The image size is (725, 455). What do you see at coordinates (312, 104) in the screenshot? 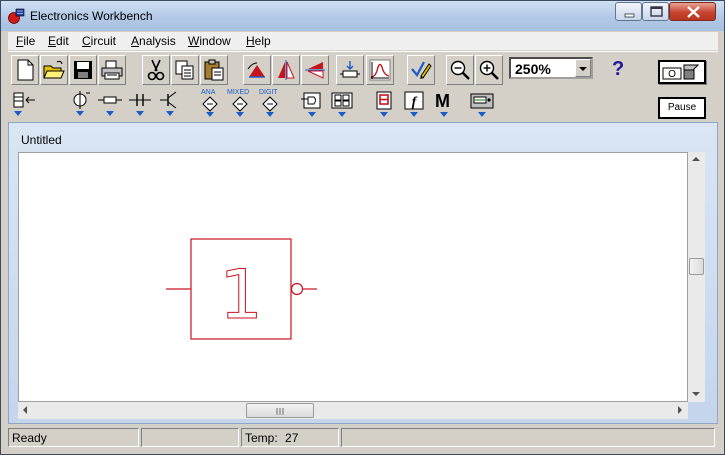
I see `logic-gates-bin-button` at bounding box center [312, 104].